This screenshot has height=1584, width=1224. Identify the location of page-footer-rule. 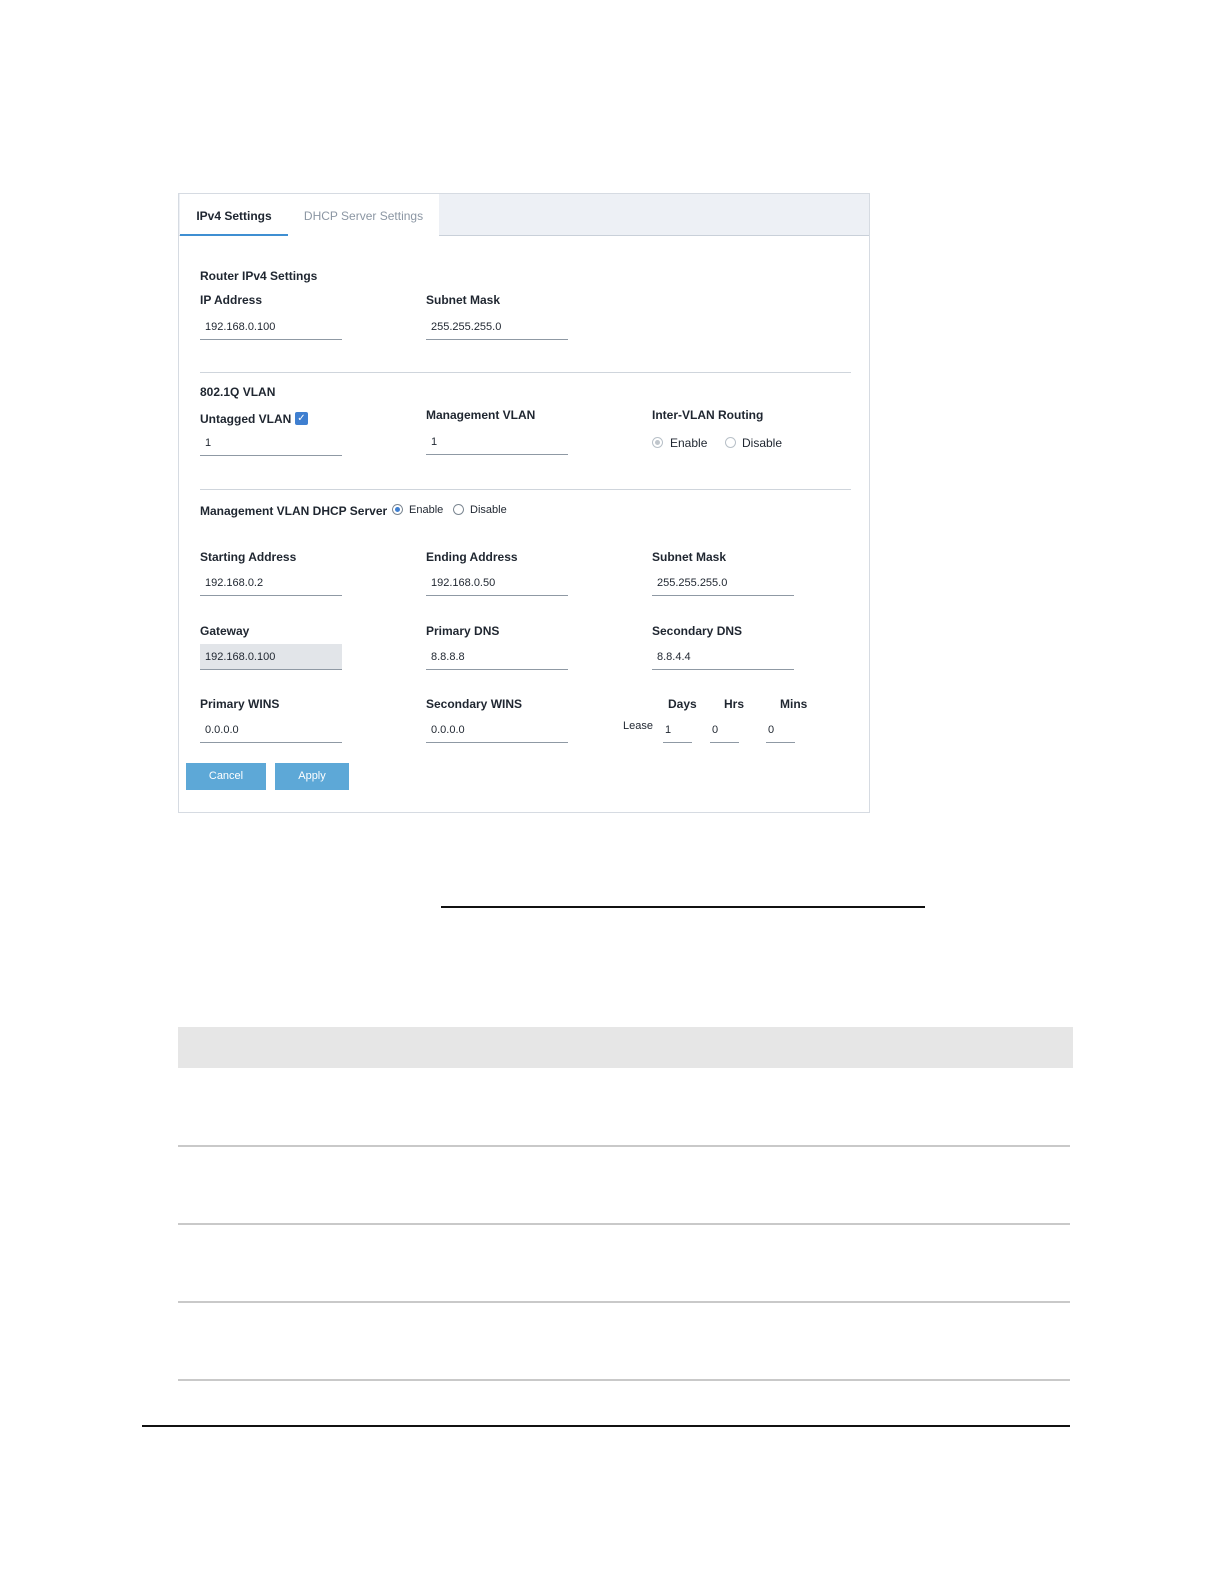
(606, 1426).